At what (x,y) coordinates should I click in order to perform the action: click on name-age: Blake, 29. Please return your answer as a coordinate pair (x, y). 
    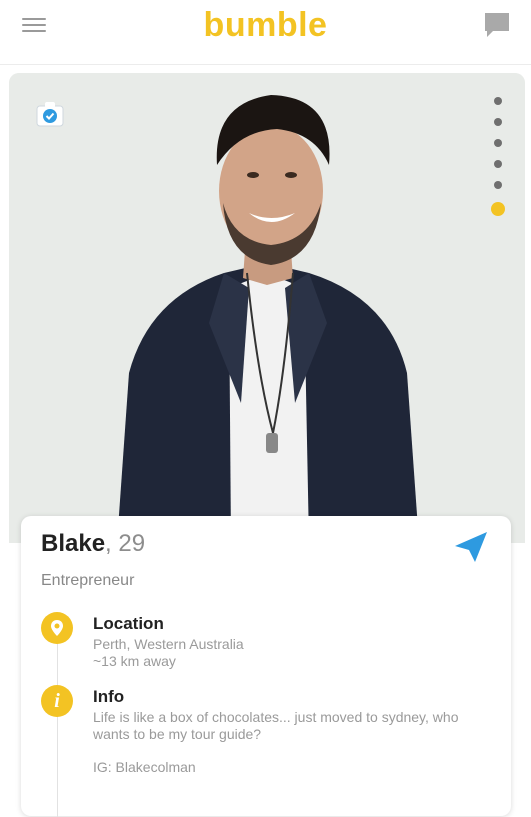
    Looking at the image, I should click on (93, 544).